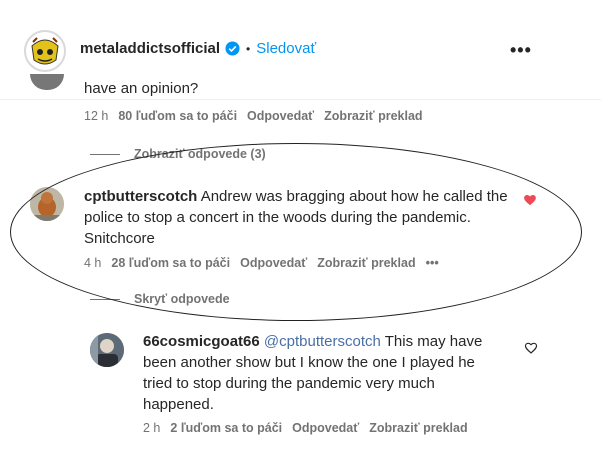 Image resolution: width=601 pixels, height=449 pixels. Describe the element at coordinates (177, 116) in the screenshot. I see `previous-comment-likes: 80 ľuďom sa to páči` at that location.